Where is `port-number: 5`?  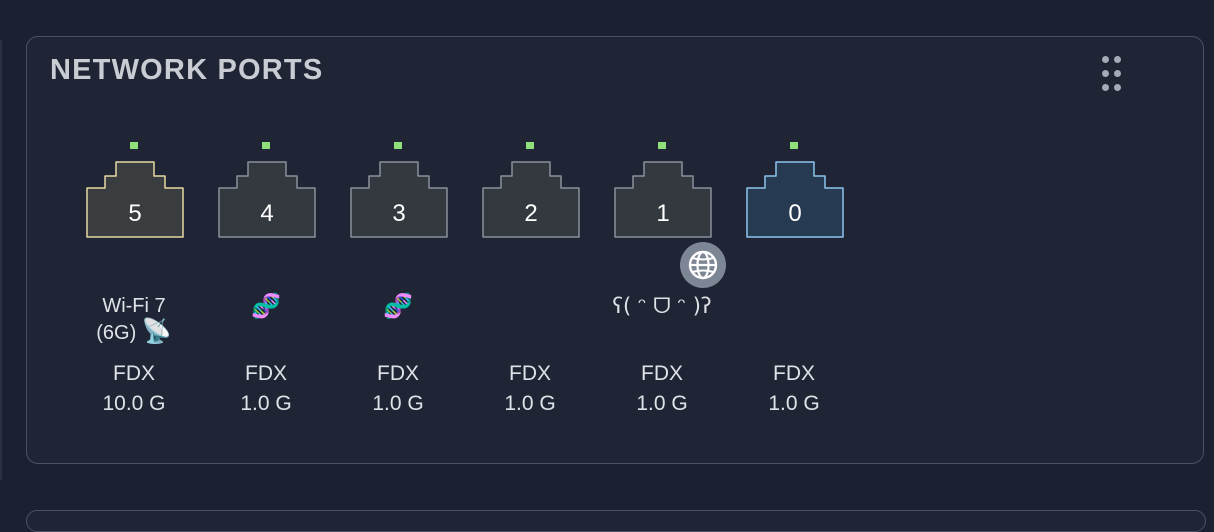
port-number: 5 is located at coordinates (135, 213).